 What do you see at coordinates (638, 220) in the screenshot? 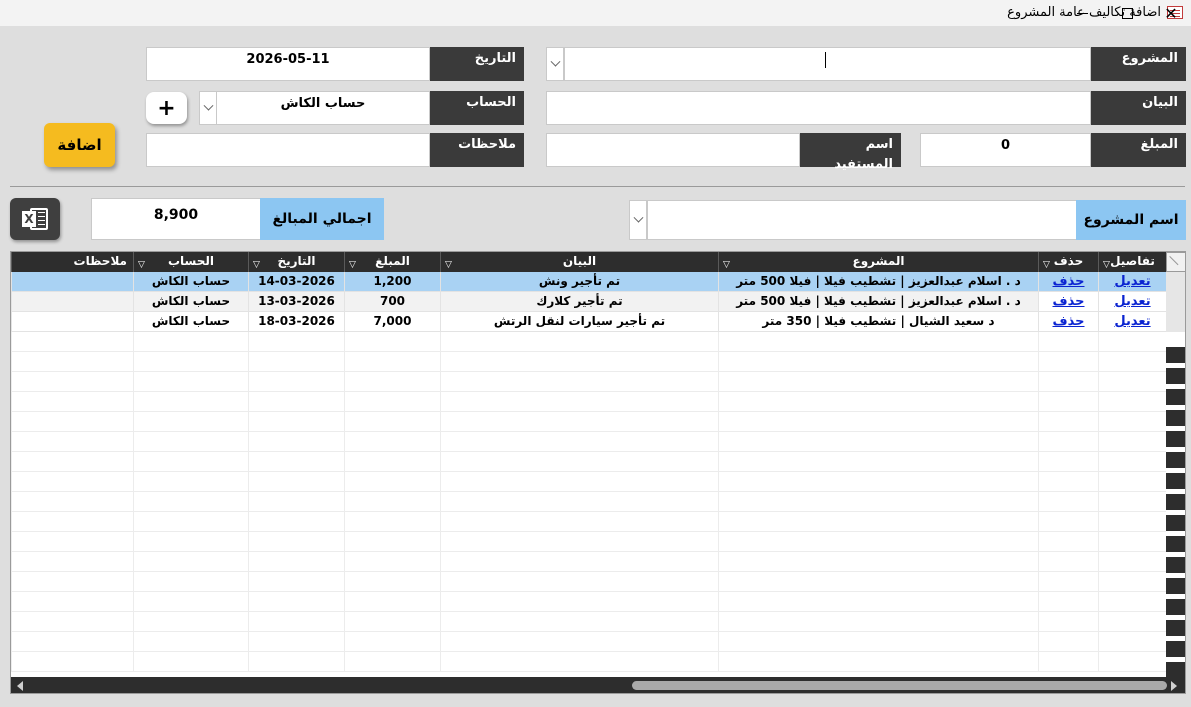
I see `project-filter-dropdown-button` at bounding box center [638, 220].